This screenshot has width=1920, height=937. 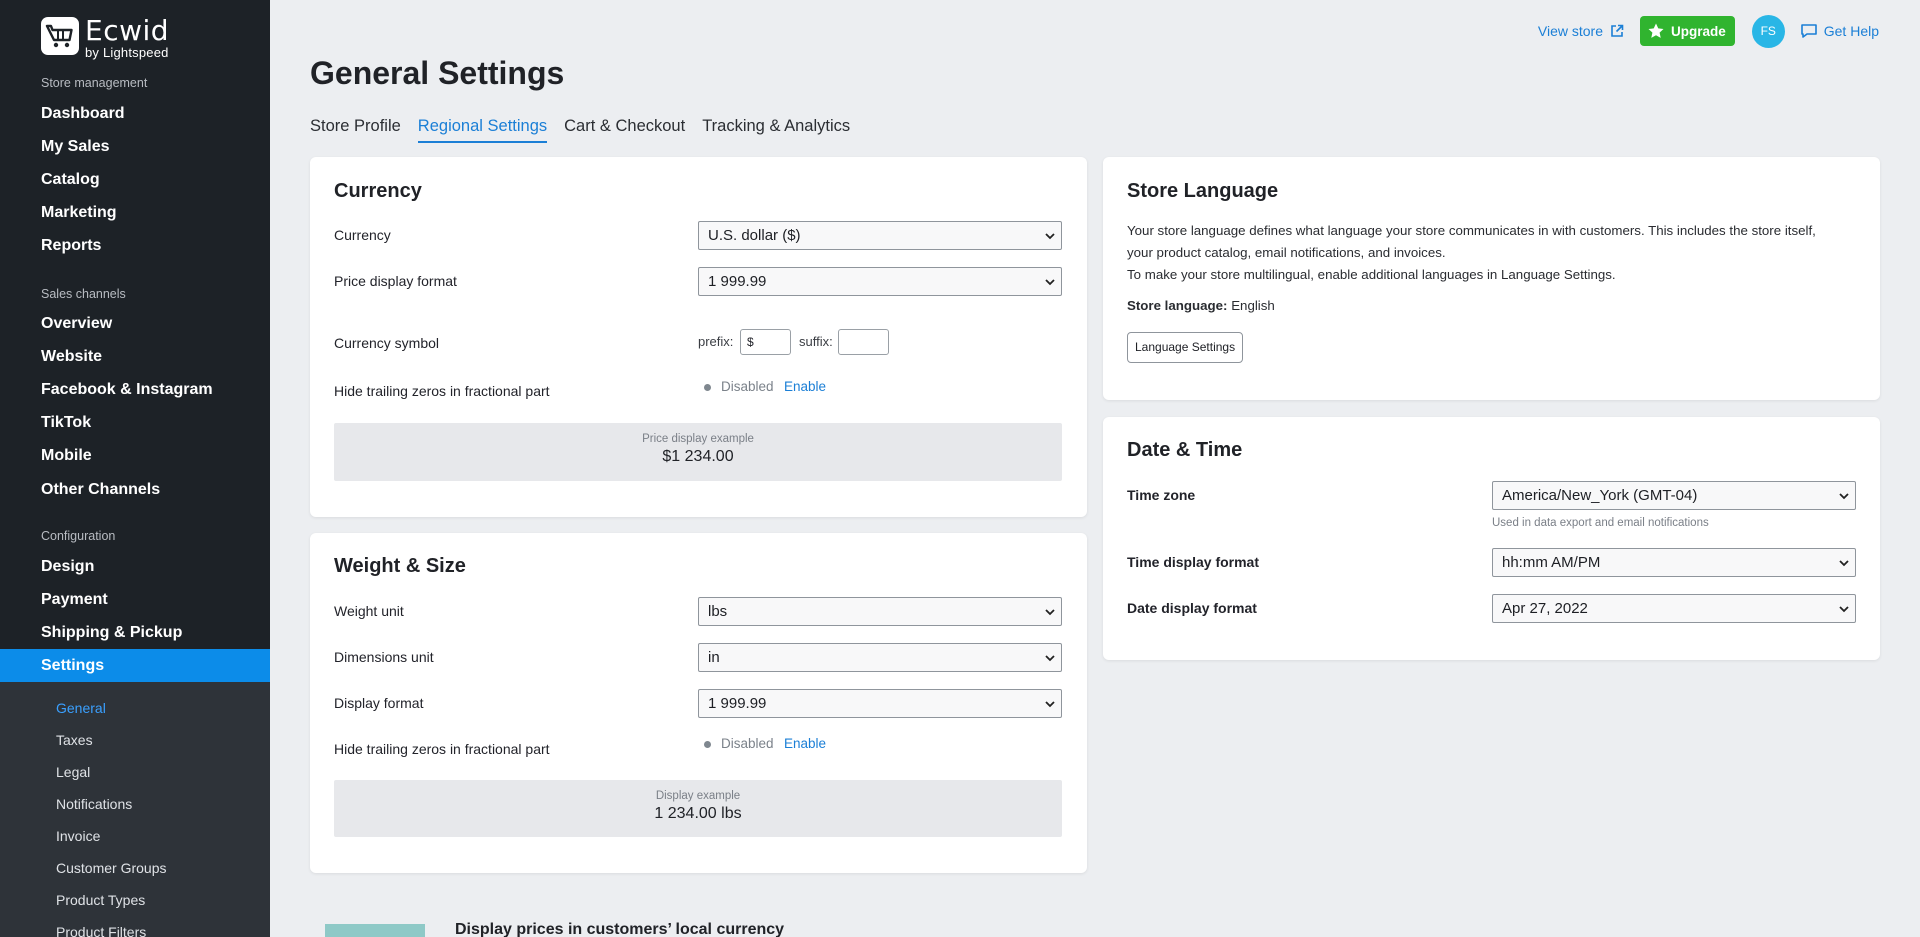 What do you see at coordinates (135, 665) in the screenshot?
I see `nav-settings: Settings` at bounding box center [135, 665].